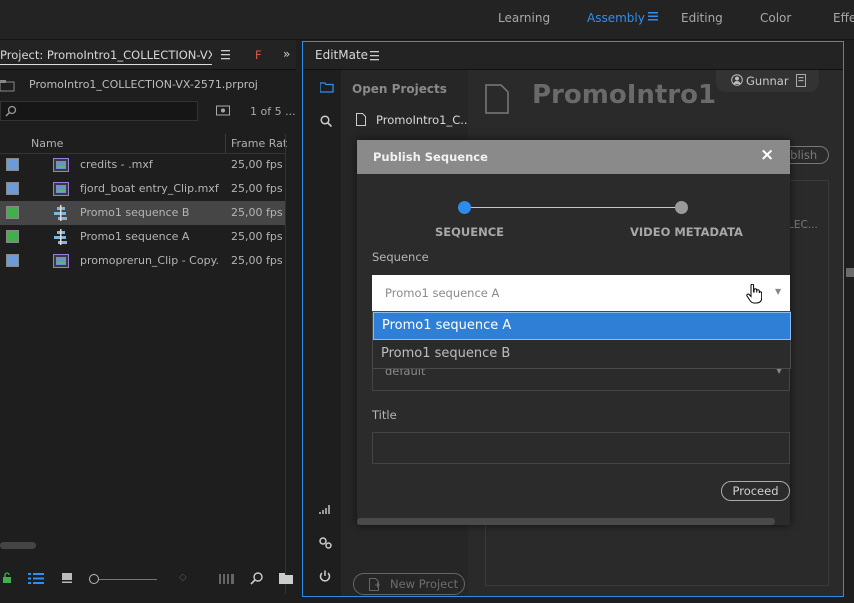 The width and height of the screenshot is (854, 603). Describe the element at coordinates (149, 188) in the screenshot. I see `project-item-name: fjord_boat entry_Clip.mxf` at that location.